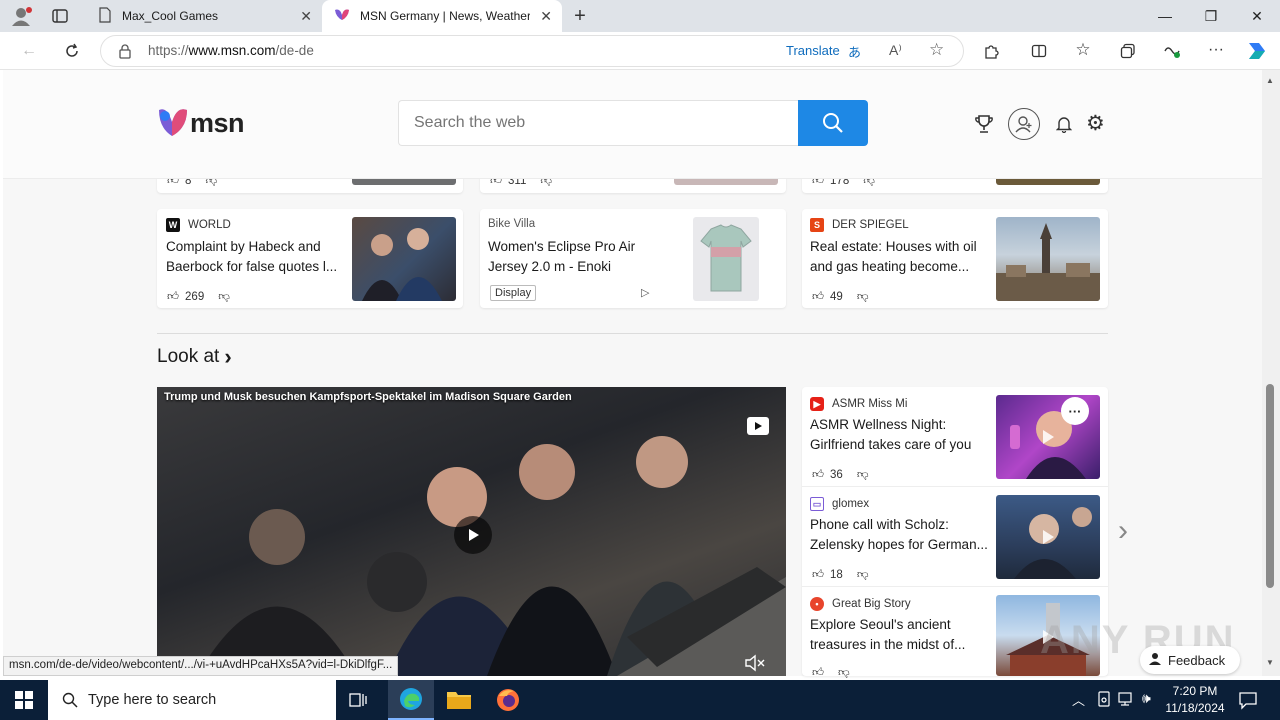 This screenshot has width=1280, height=720. Describe the element at coordinates (1195, 700) in the screenshot. I see `taskbar-clock: 7:20 PM 11/18/2024` at that location.